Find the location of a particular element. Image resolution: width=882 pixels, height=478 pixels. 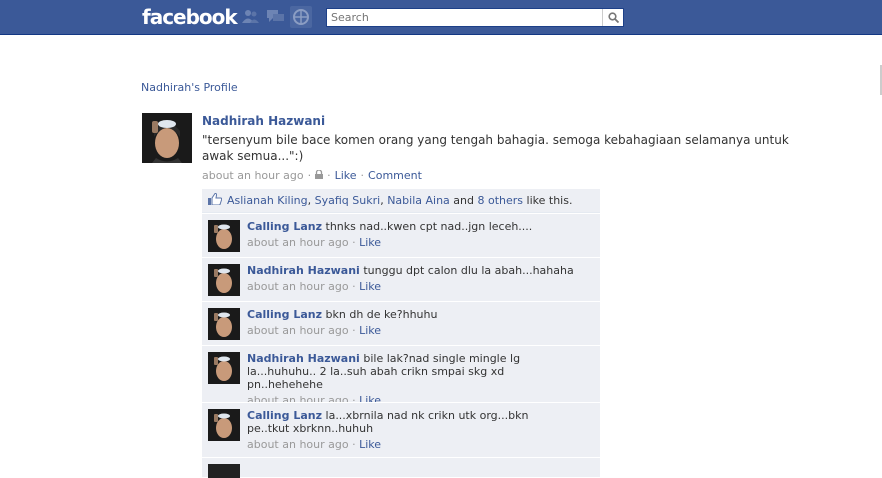

liker-link: Nabila Aina is located at coordinates (418, 200).